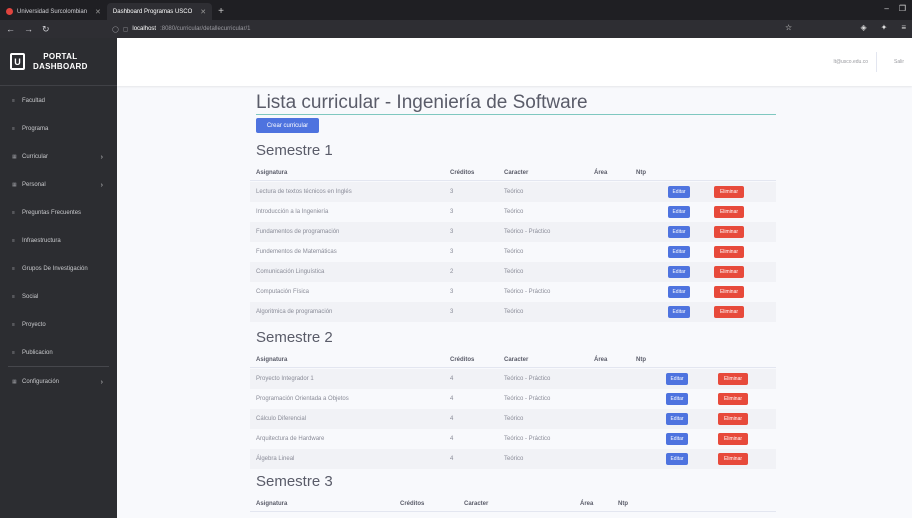 Image resolution: width=912 pixels, height=518 pixels. I want to click on sidebar-item-configuracion: ▦ Configuración ›, so click(58, 382).